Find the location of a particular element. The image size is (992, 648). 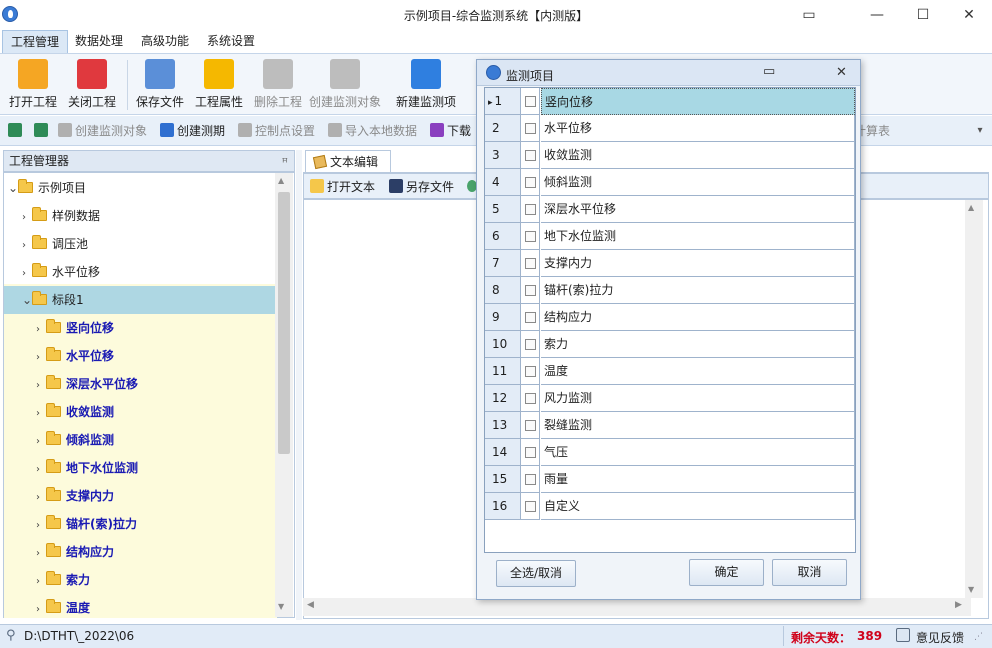

ok-button: 确定 is located at coordinates (726, 572).